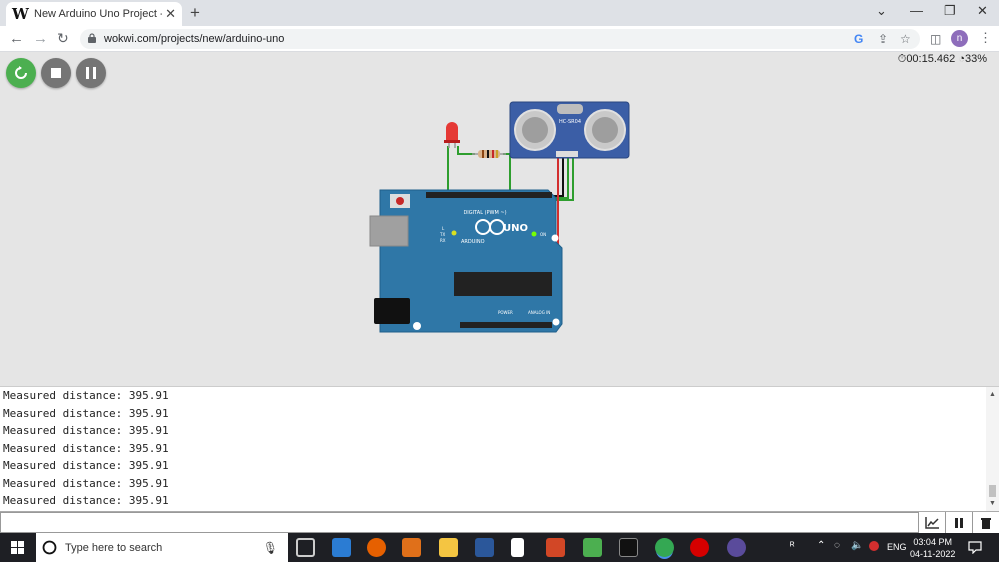 The image size is (999, 562). Describe the element at coordinates (195, 13) in the screenshot. I see `new-tab-button: +` at that location.